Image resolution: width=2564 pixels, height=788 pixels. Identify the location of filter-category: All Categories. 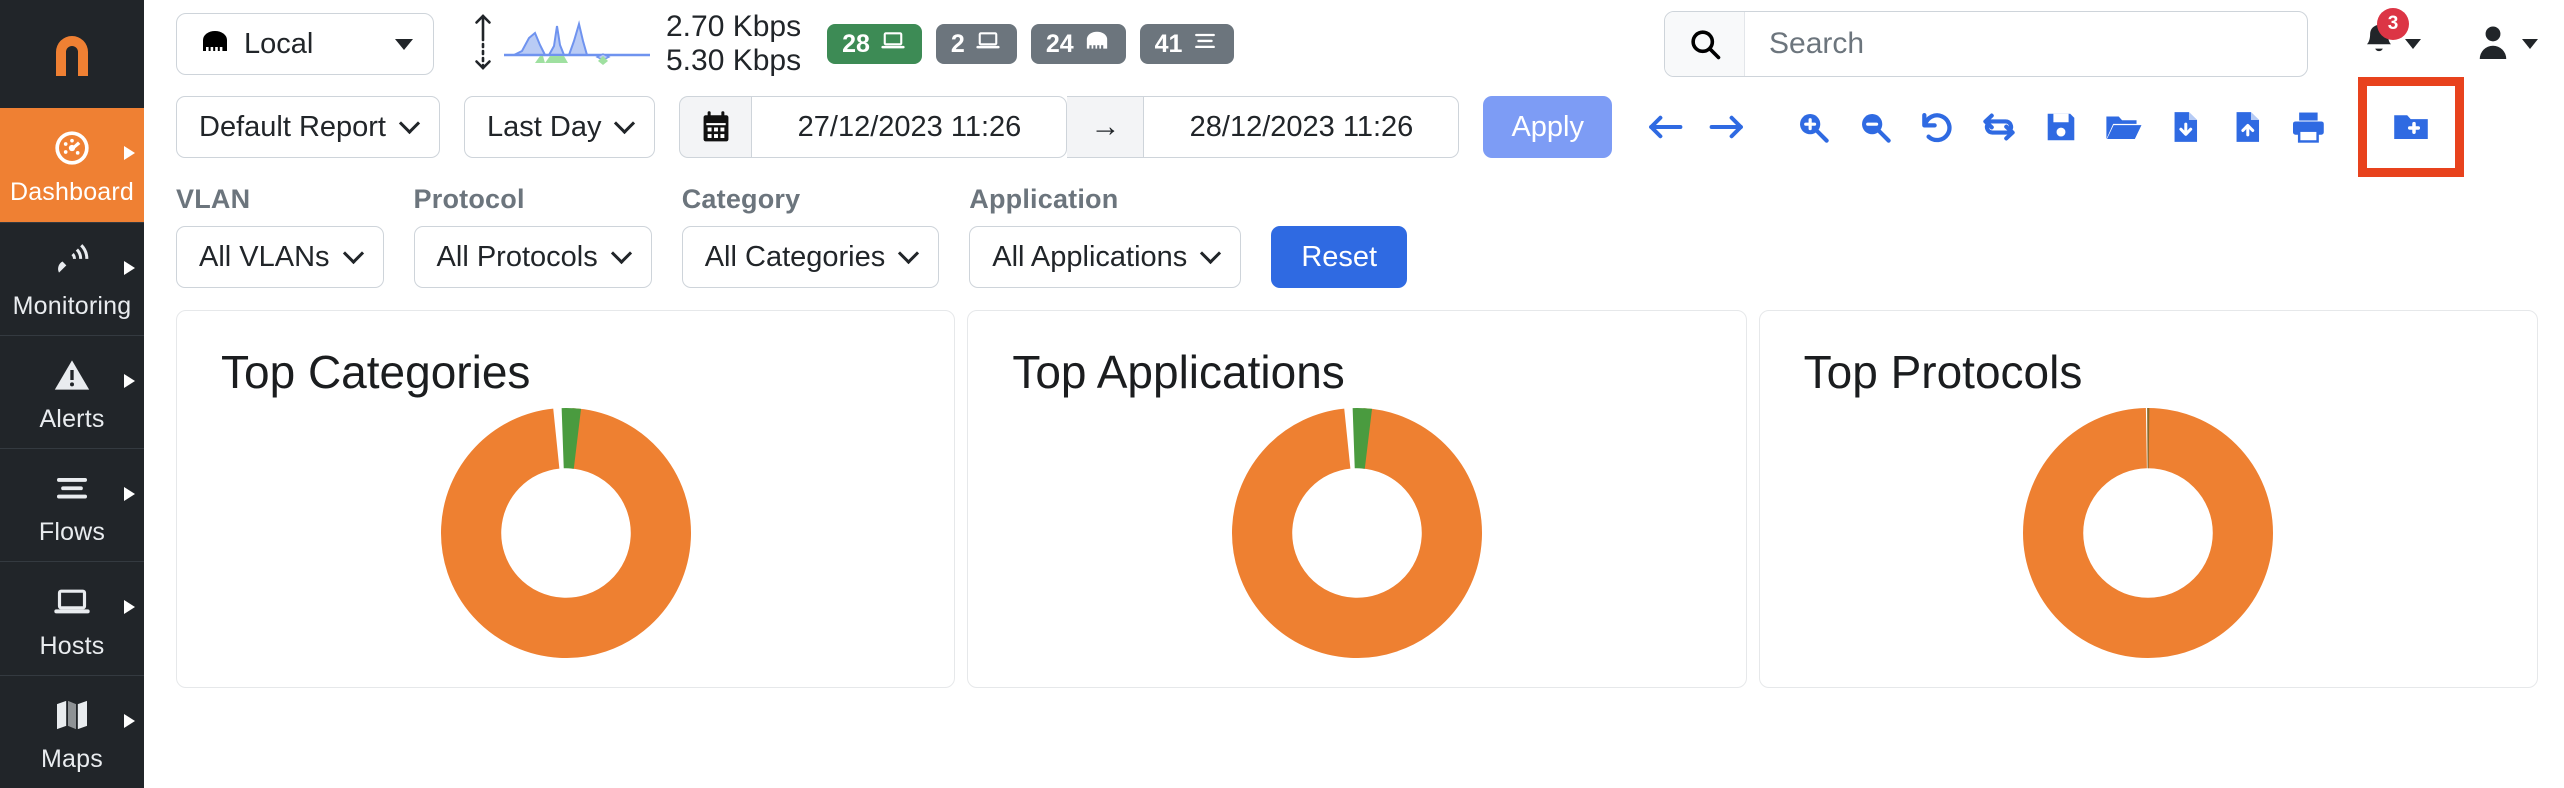
(810, 257).